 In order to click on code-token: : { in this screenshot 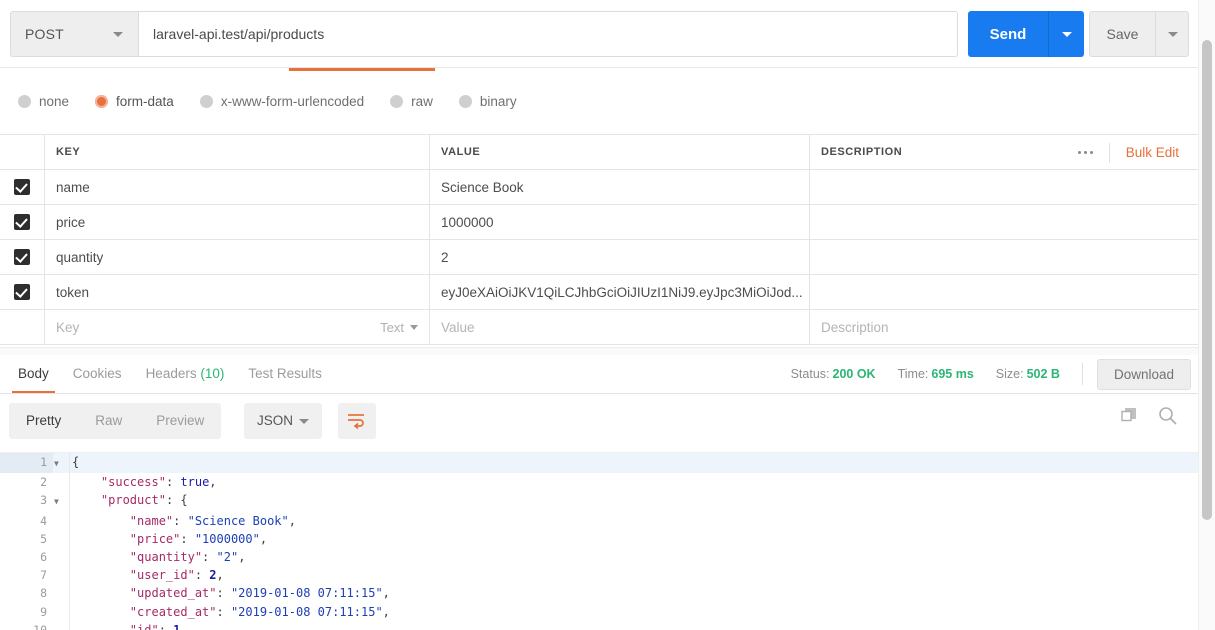, I will do `click(176, 500)`.